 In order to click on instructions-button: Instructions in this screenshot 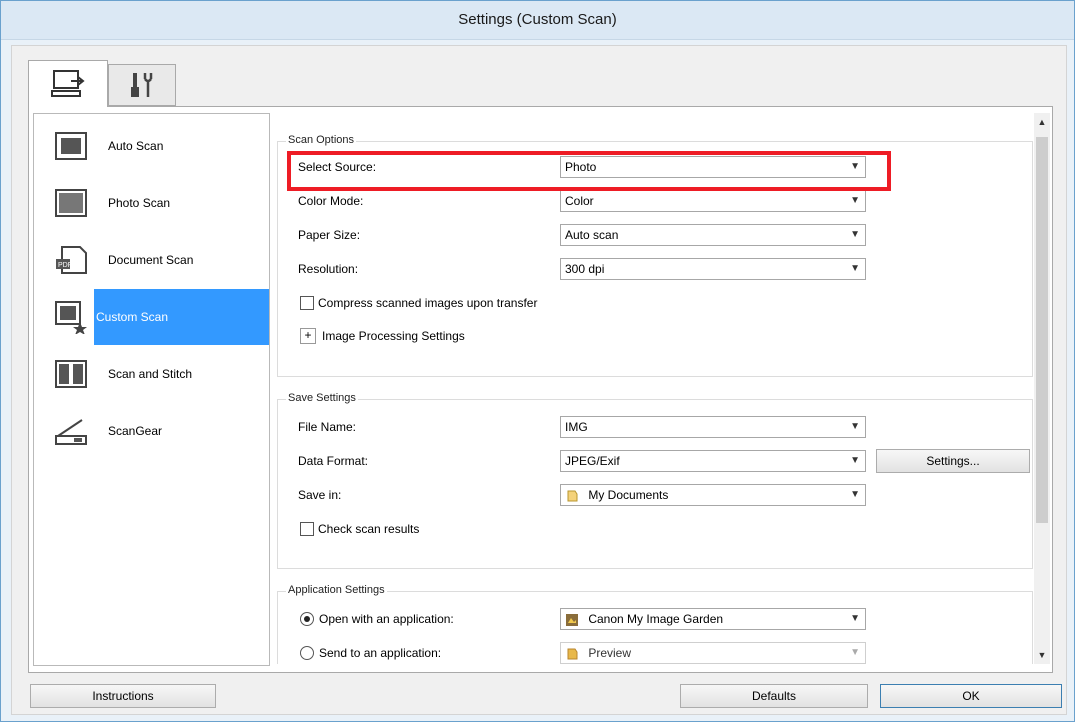, I will do `click(123, 696)`.